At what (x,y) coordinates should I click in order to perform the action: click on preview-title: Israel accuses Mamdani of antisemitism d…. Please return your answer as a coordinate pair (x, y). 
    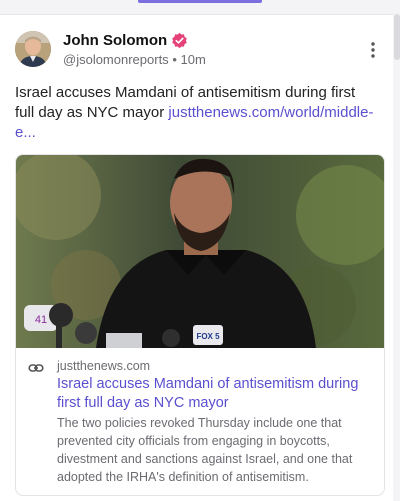
    Looking at the image, I should click on (216, 394).